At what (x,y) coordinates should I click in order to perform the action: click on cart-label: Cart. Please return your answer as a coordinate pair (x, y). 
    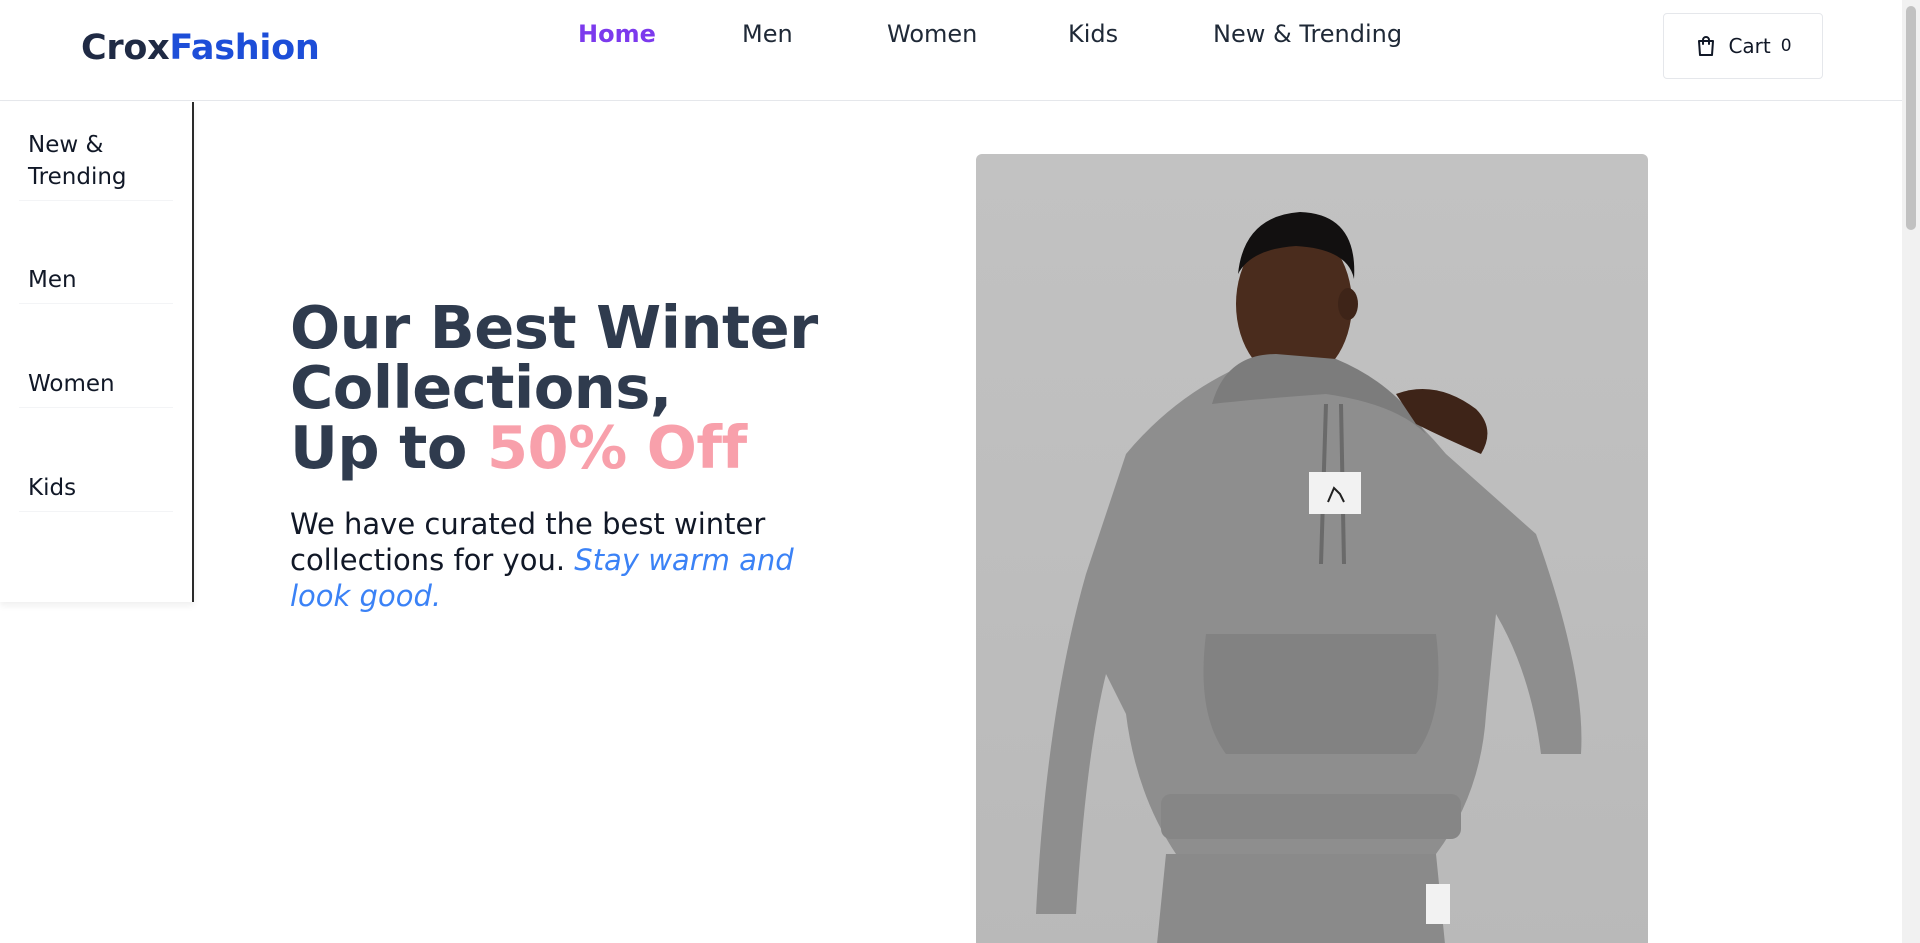
    Looking at the image, I should click on (1749, 46).